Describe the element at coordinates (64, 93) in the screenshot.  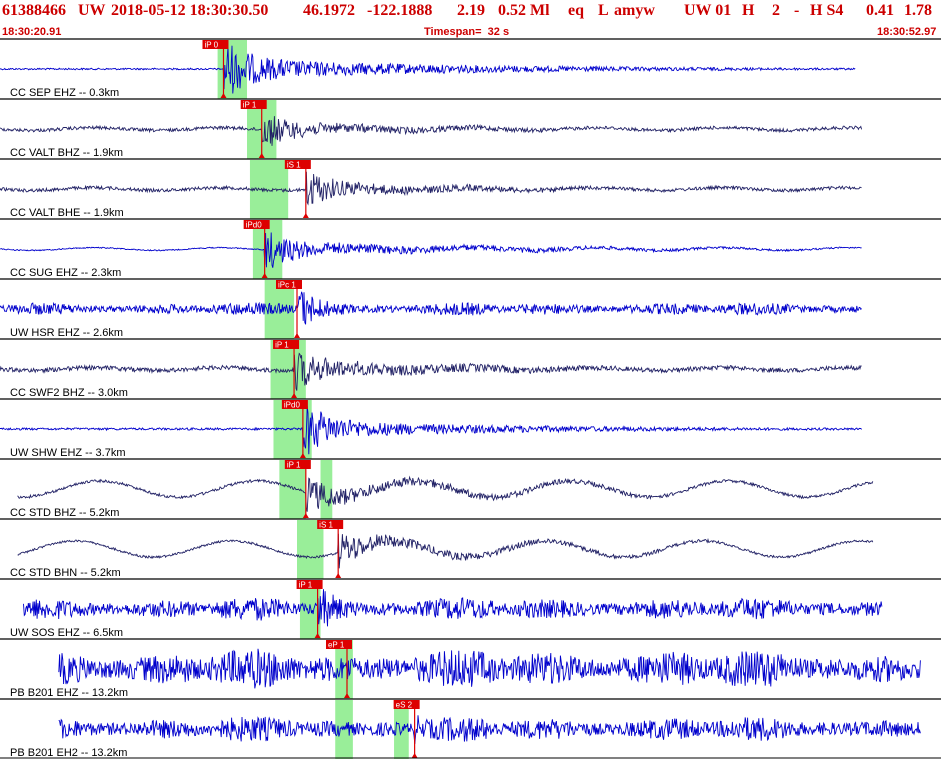
I see `trace-label: CC SEP EHZ -- 0.3km` at that location.